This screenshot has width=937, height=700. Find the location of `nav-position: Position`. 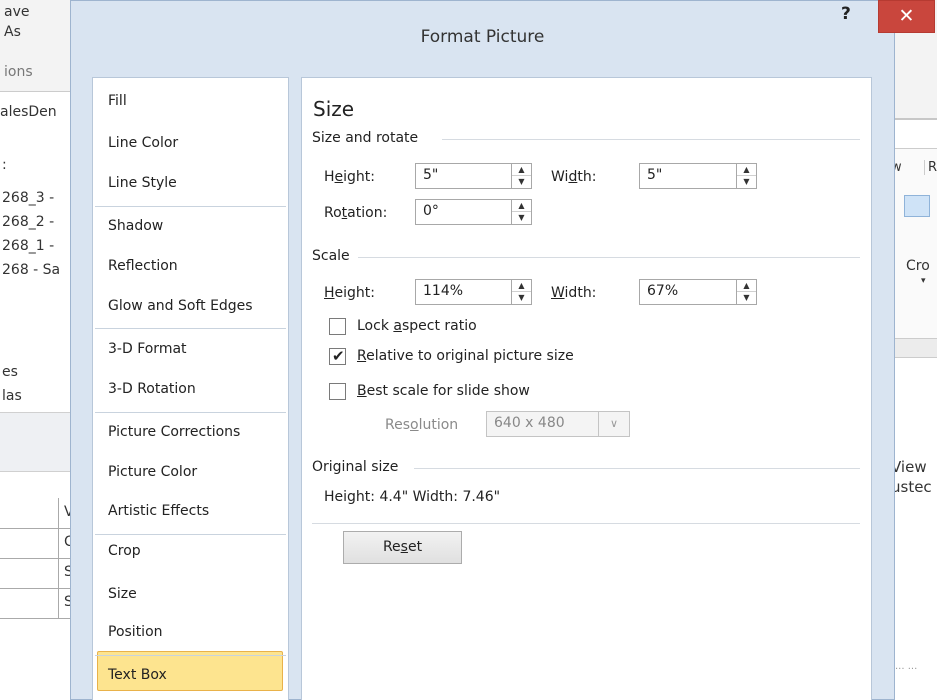

nav-position: Position is located at coordinates (190, 632).